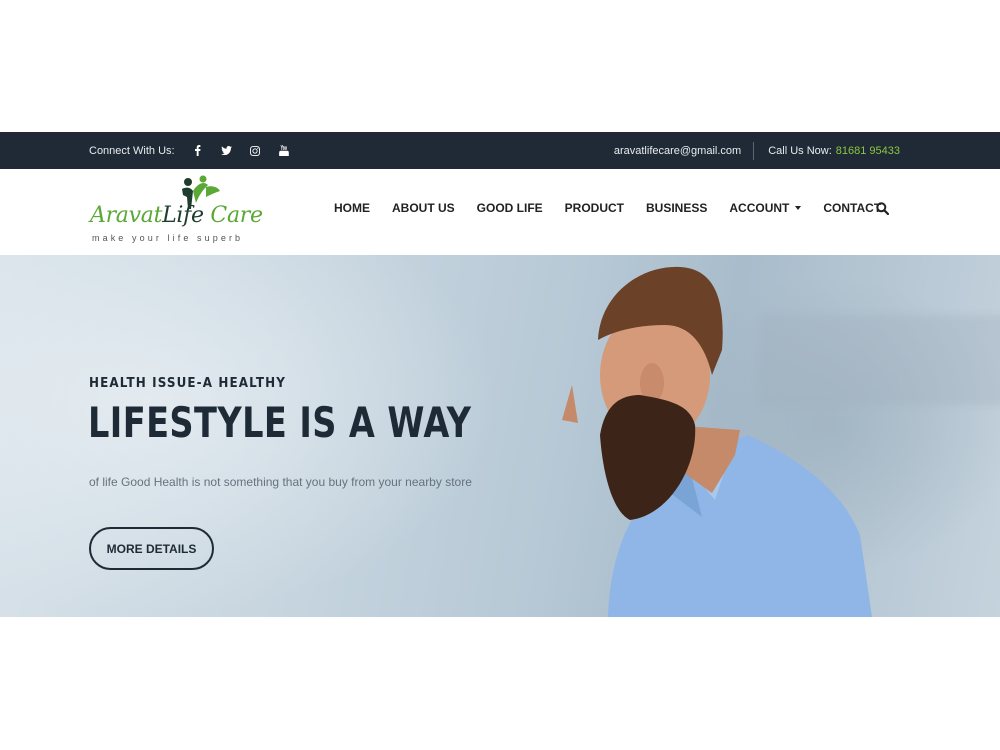 The width and height of the screenshot is (1000, 750). Describe the element at coordinates (280, 422) in the screenshot. I see `hero-headline: LIFESTYLE IS A WAY` at that location.